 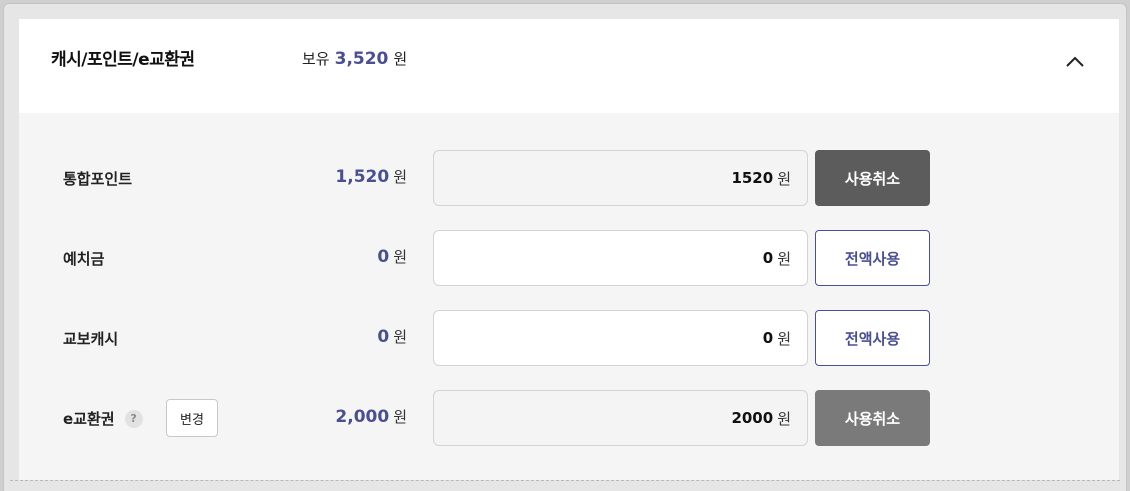 I want to click on row-label: 교보캐시, so click(x=91, y=339).